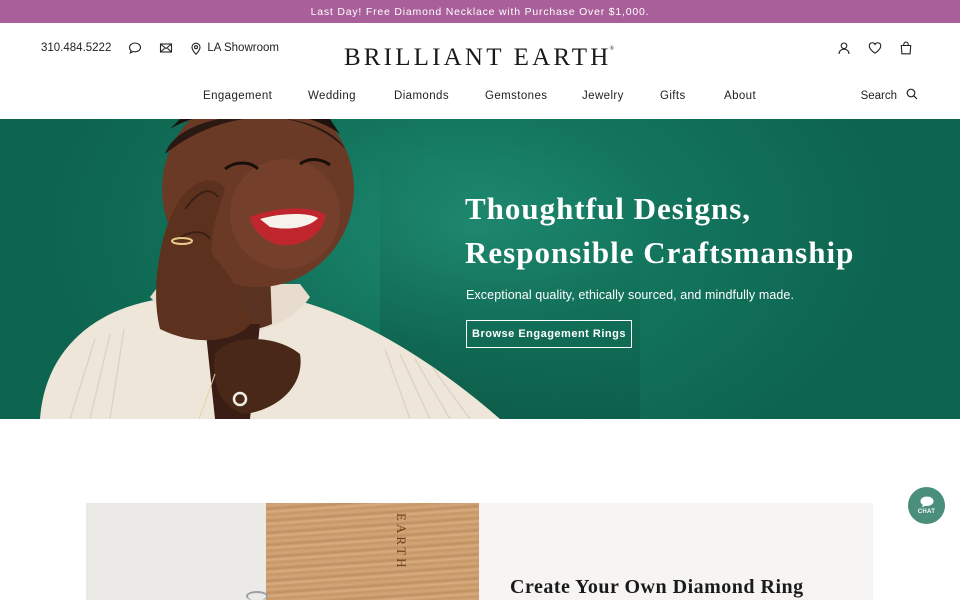 This screenshot has width=960, height=600. What do you see at coordinates (740, 96) in the screenshot?
I see `nav-about: About` at bounding box center [740, 96].